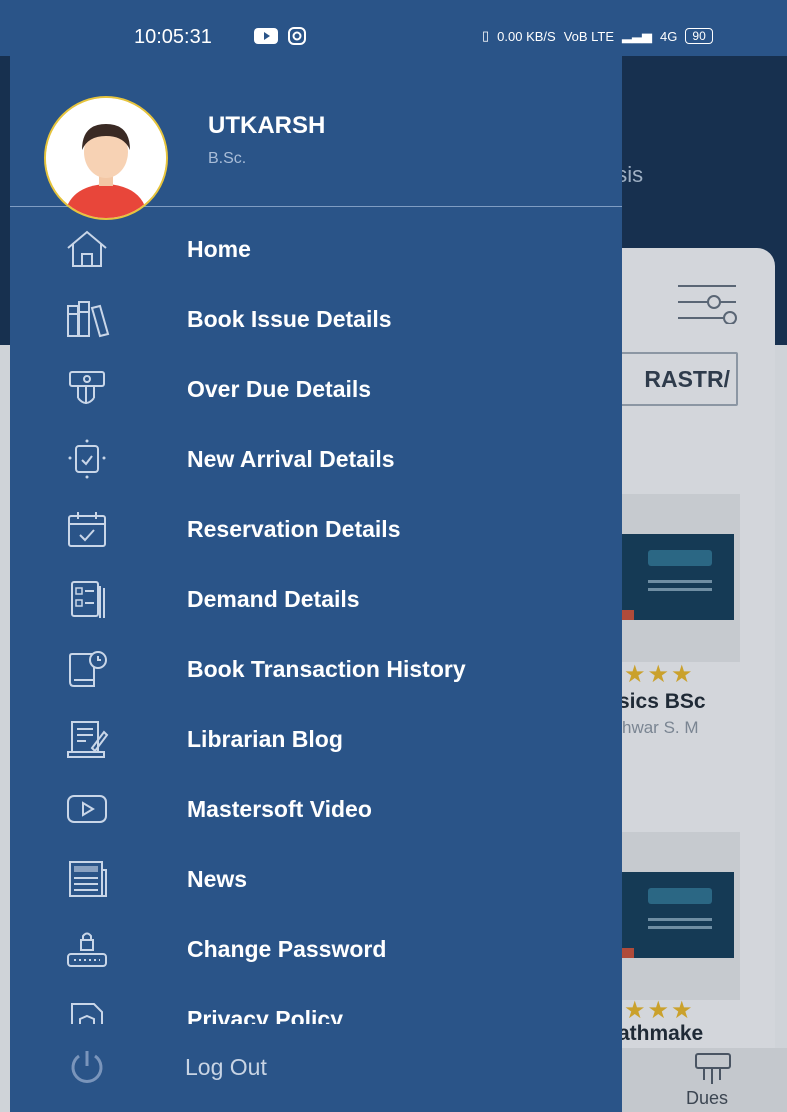  I want to click on menu-label: Over Due Details, so click(279, 389).